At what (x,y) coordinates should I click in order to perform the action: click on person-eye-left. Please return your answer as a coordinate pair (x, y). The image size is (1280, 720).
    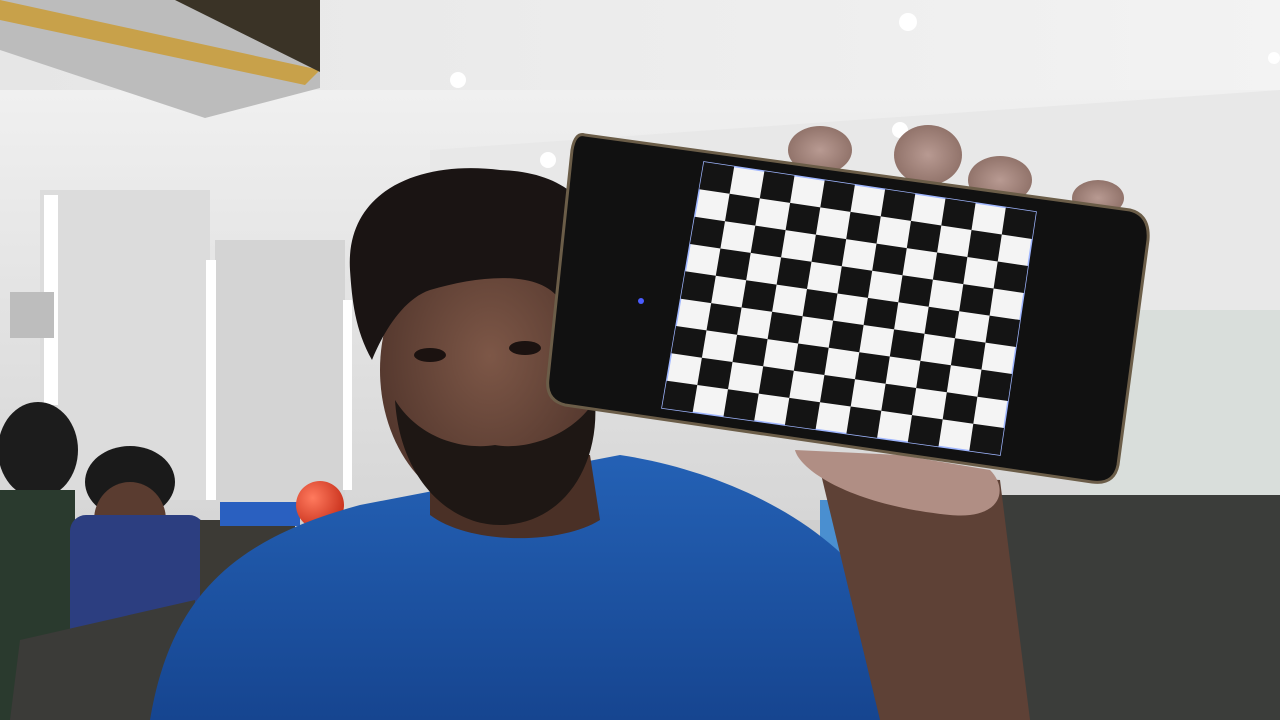
    Looking at the image, I should click on (430, 355).